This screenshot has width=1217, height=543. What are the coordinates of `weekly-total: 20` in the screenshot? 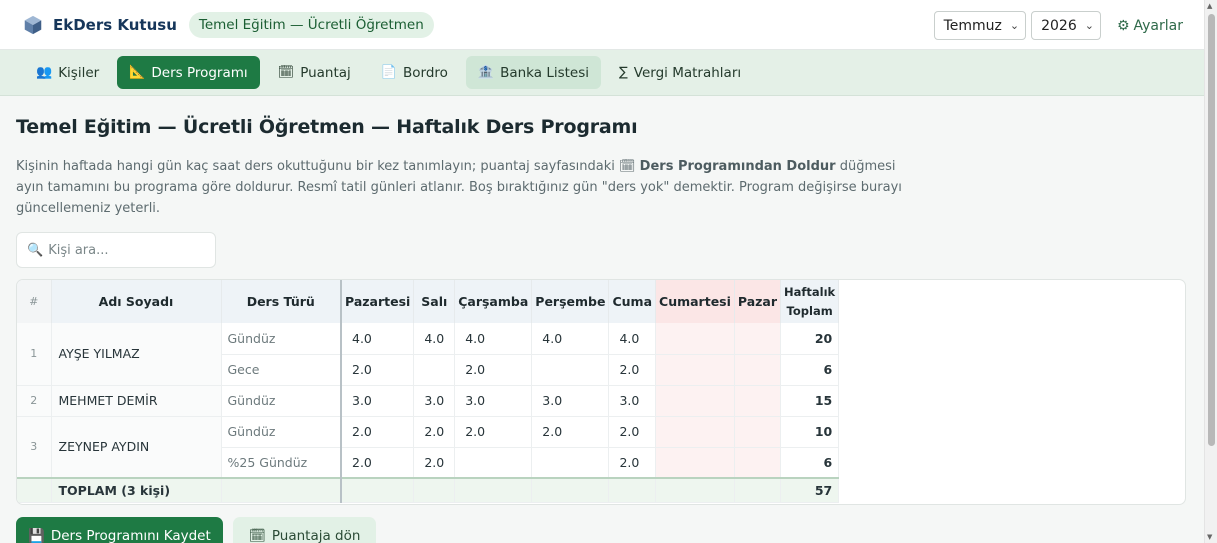 It's located at (810, 339).